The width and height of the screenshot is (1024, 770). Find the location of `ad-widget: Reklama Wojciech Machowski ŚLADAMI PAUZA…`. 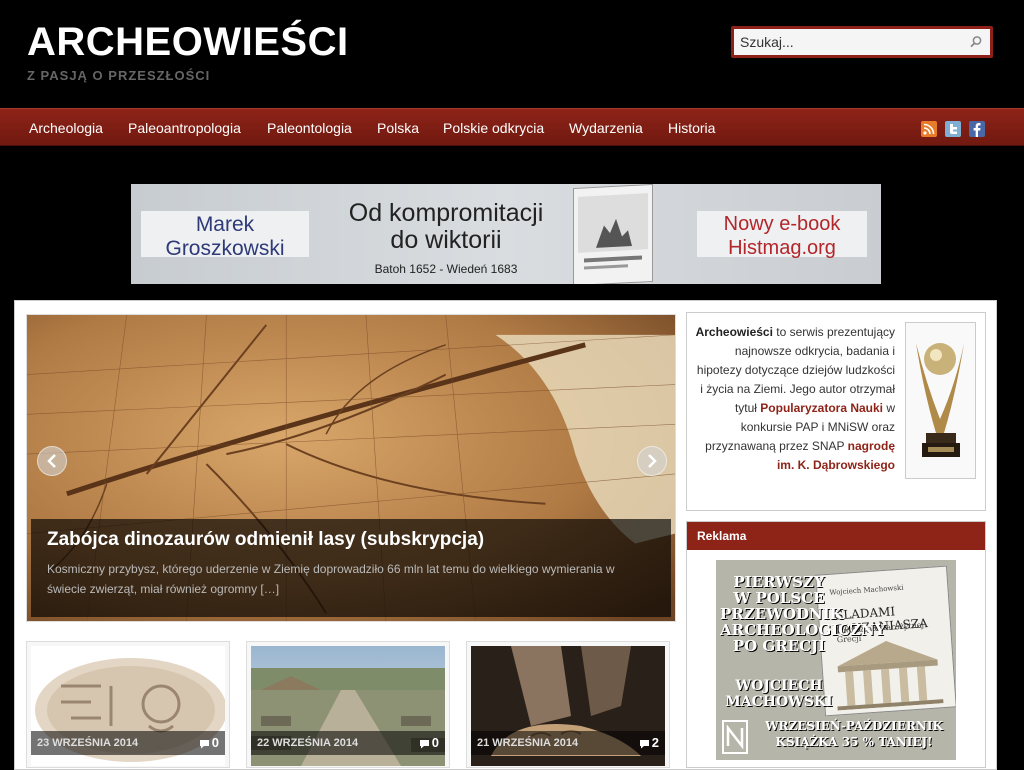

ad-widget: Reklama Wojciech Machowski ŚLADAMI PAUZA… is located at coordinates (836, 644).